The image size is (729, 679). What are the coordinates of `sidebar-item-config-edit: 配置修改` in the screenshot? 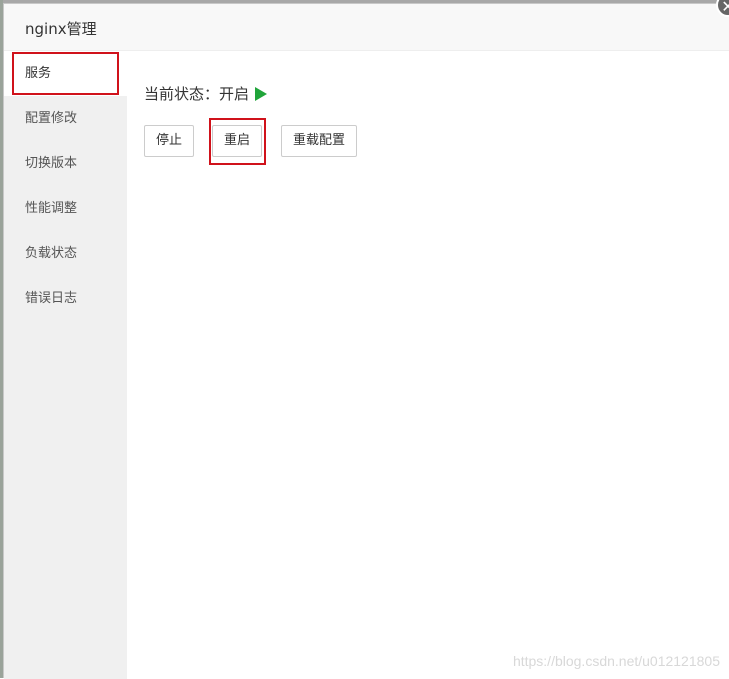 It's located at (65, 118).